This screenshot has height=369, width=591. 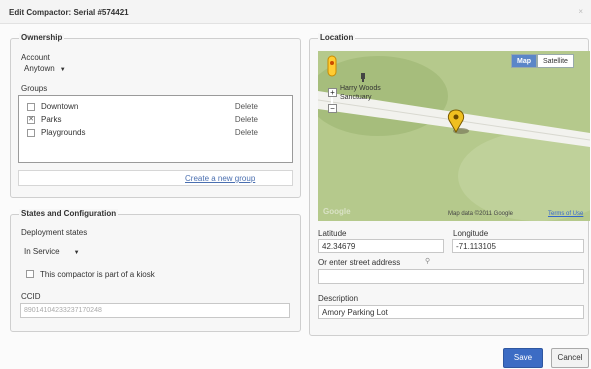 What do you see at coordinates (524, 61) in the screenshot?
I see `map-type-map-button: Map` at bounding box center [524, 61].